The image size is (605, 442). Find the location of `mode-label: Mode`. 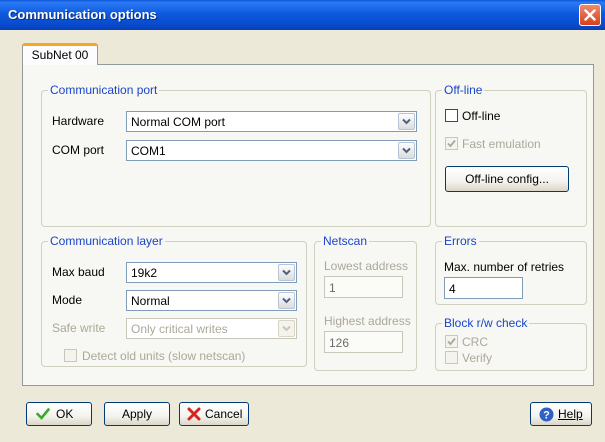

mode-label: Mode is located at coordinates (67, 300).